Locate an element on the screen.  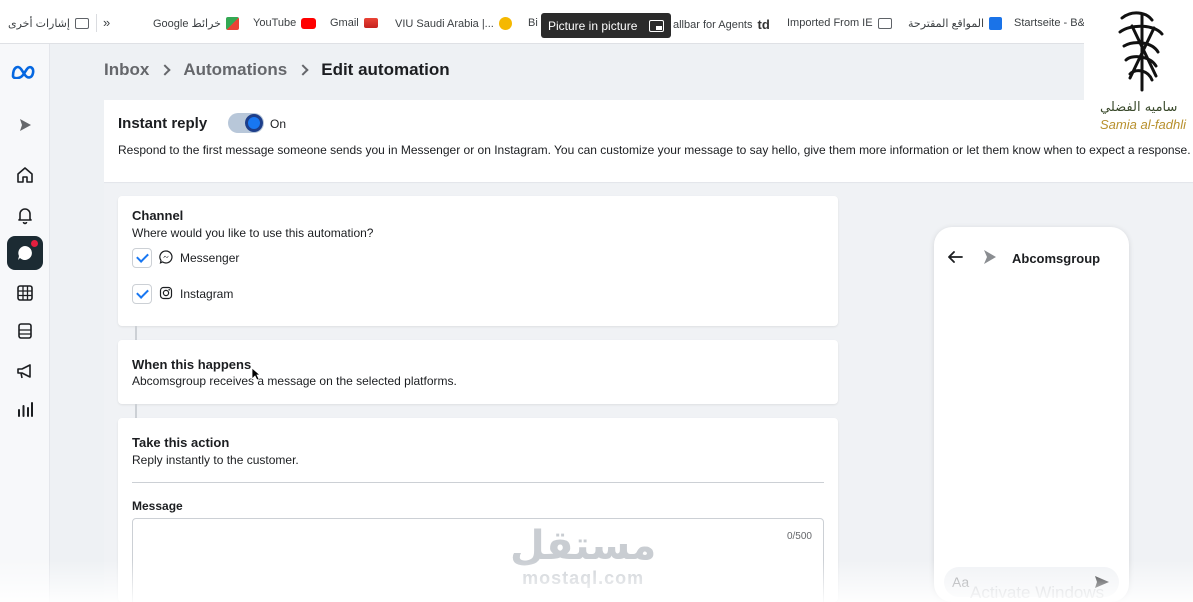
instant-reply-toggle is located at coordinates (246, 123).